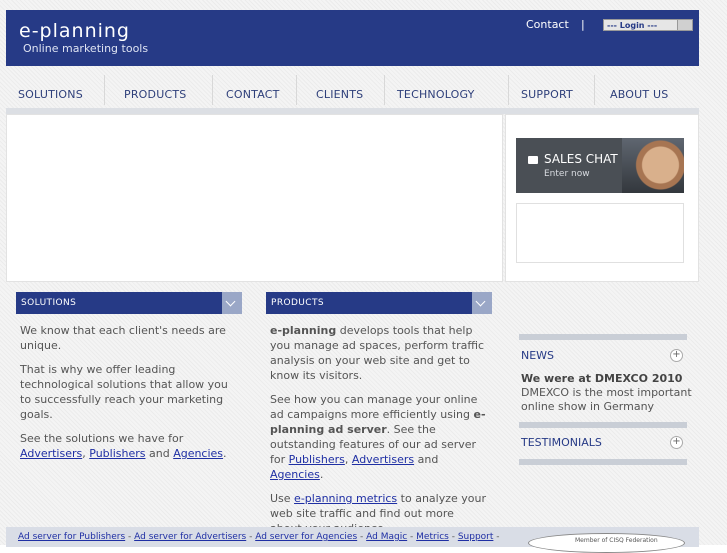 The width and height of the screenshot is (727, 553). What do you see at coordinates (561, 442) in the screenshot?
I see `testimonials-label: TESTIMONIALS` at bounding box center [561, 442].